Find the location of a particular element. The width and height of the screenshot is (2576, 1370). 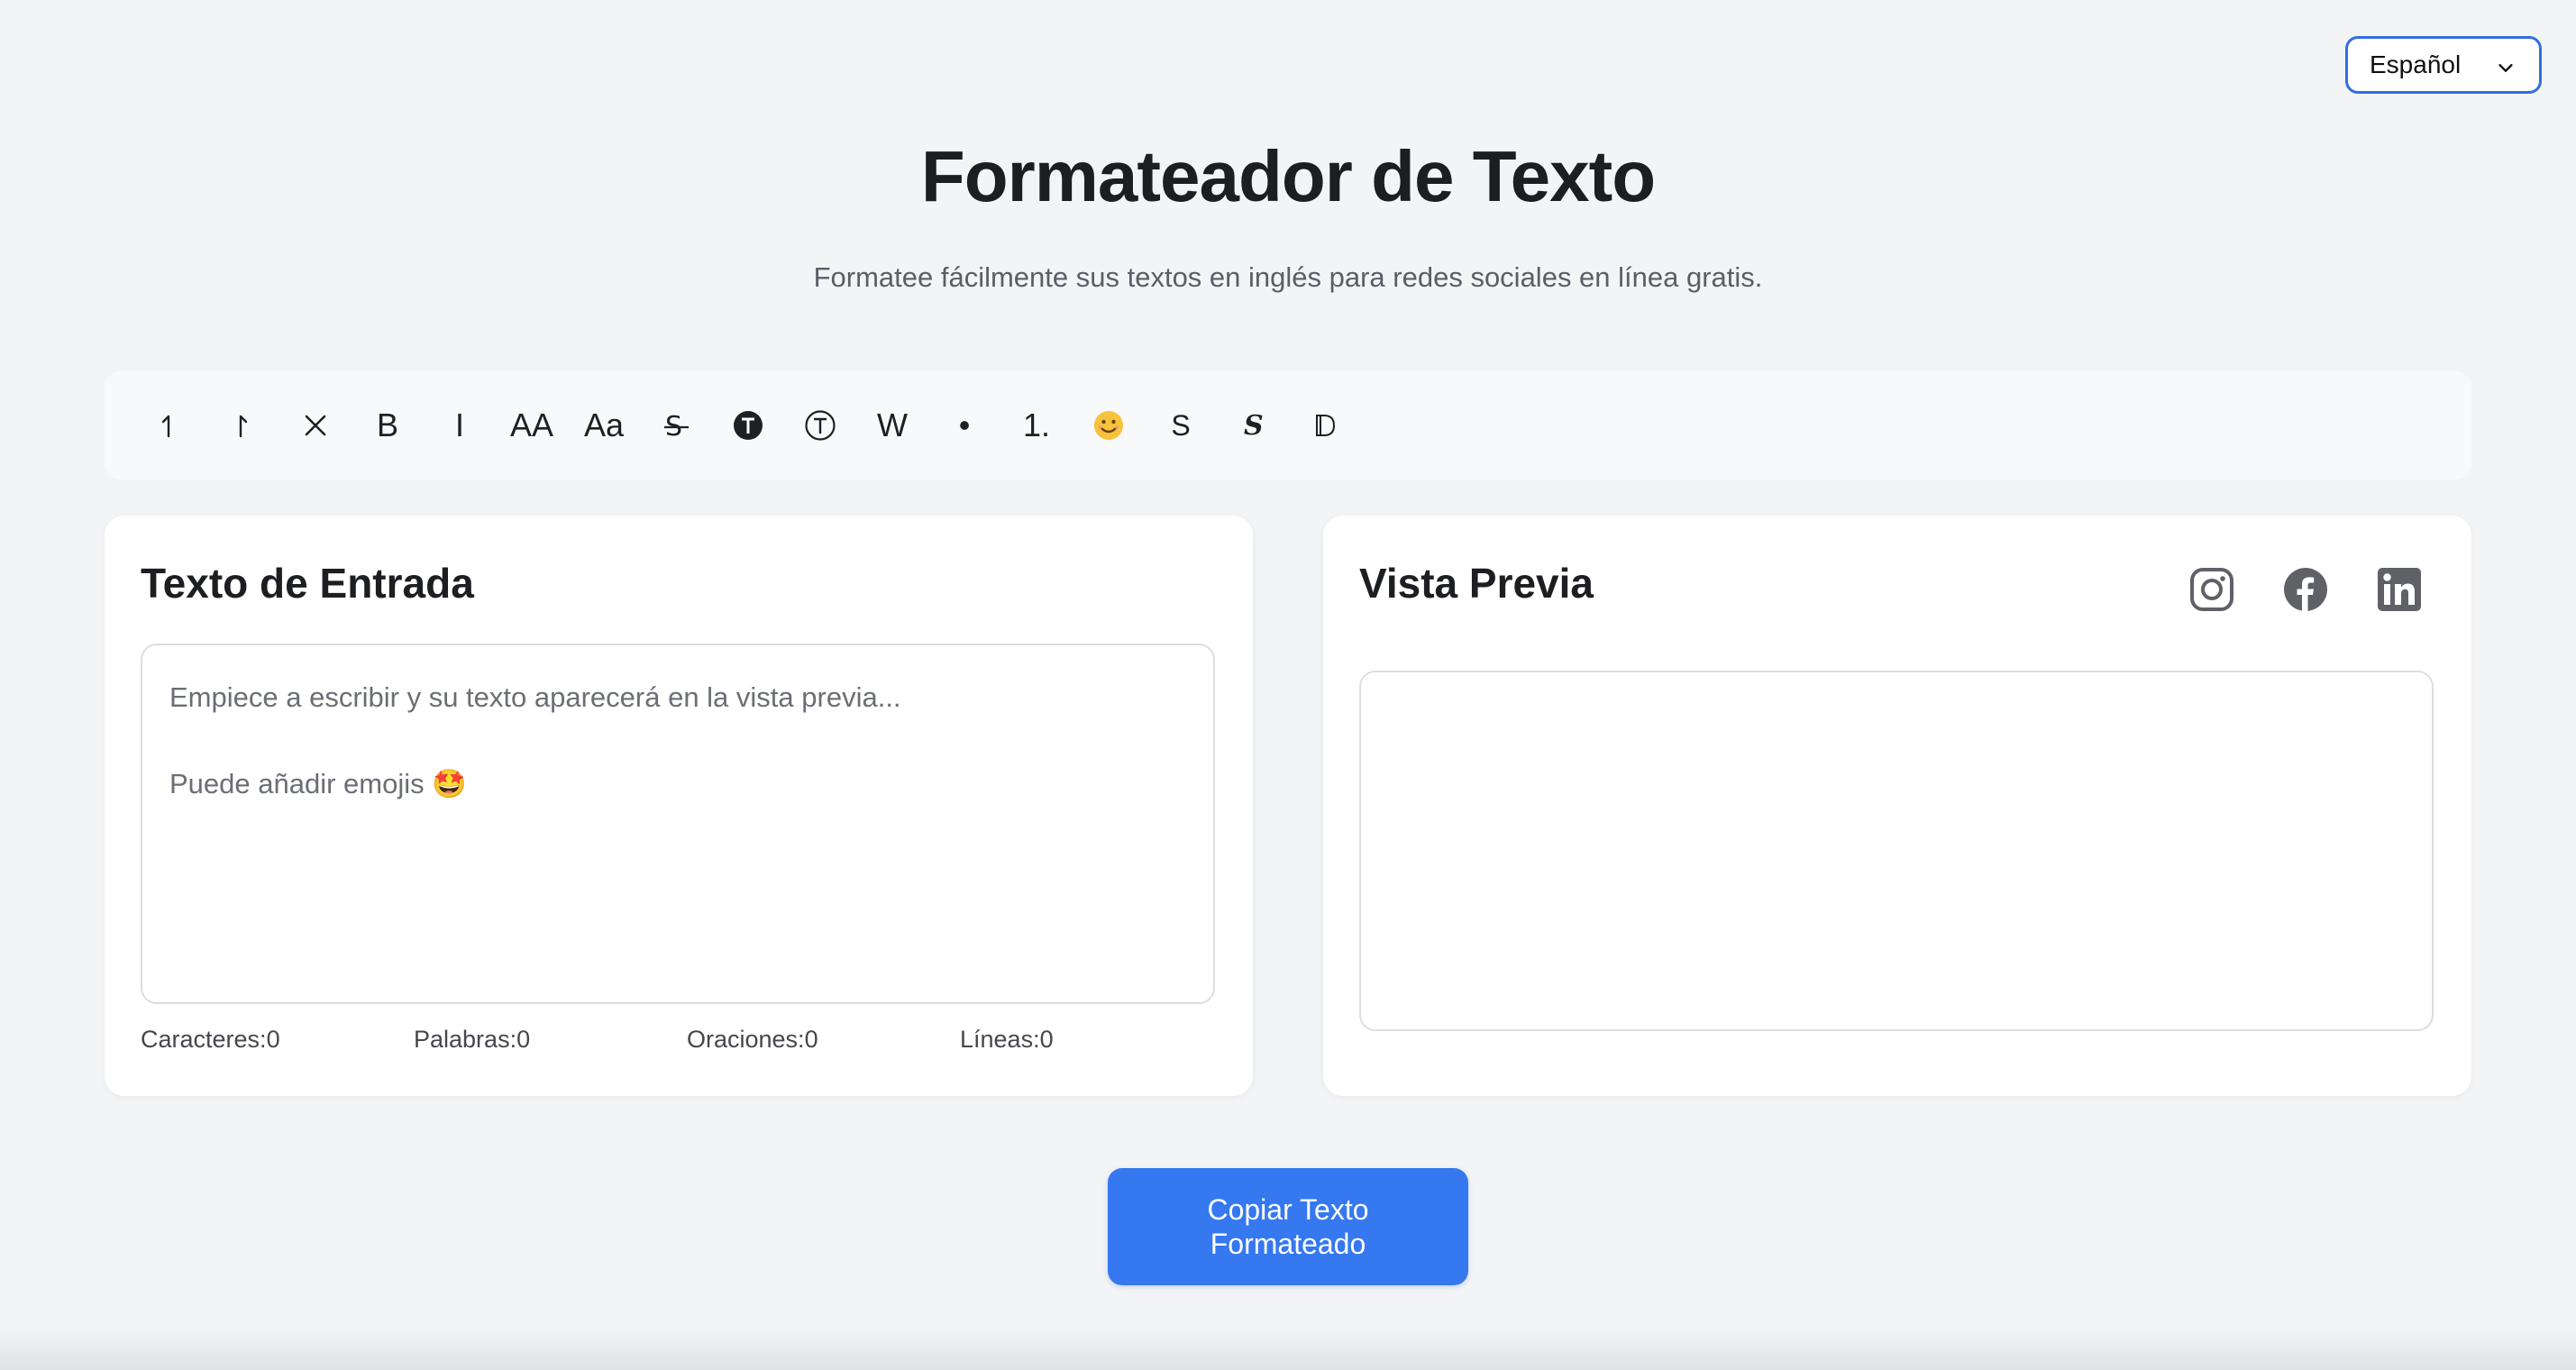

strikethrough-icon: S is located at coordinates (676, 426).